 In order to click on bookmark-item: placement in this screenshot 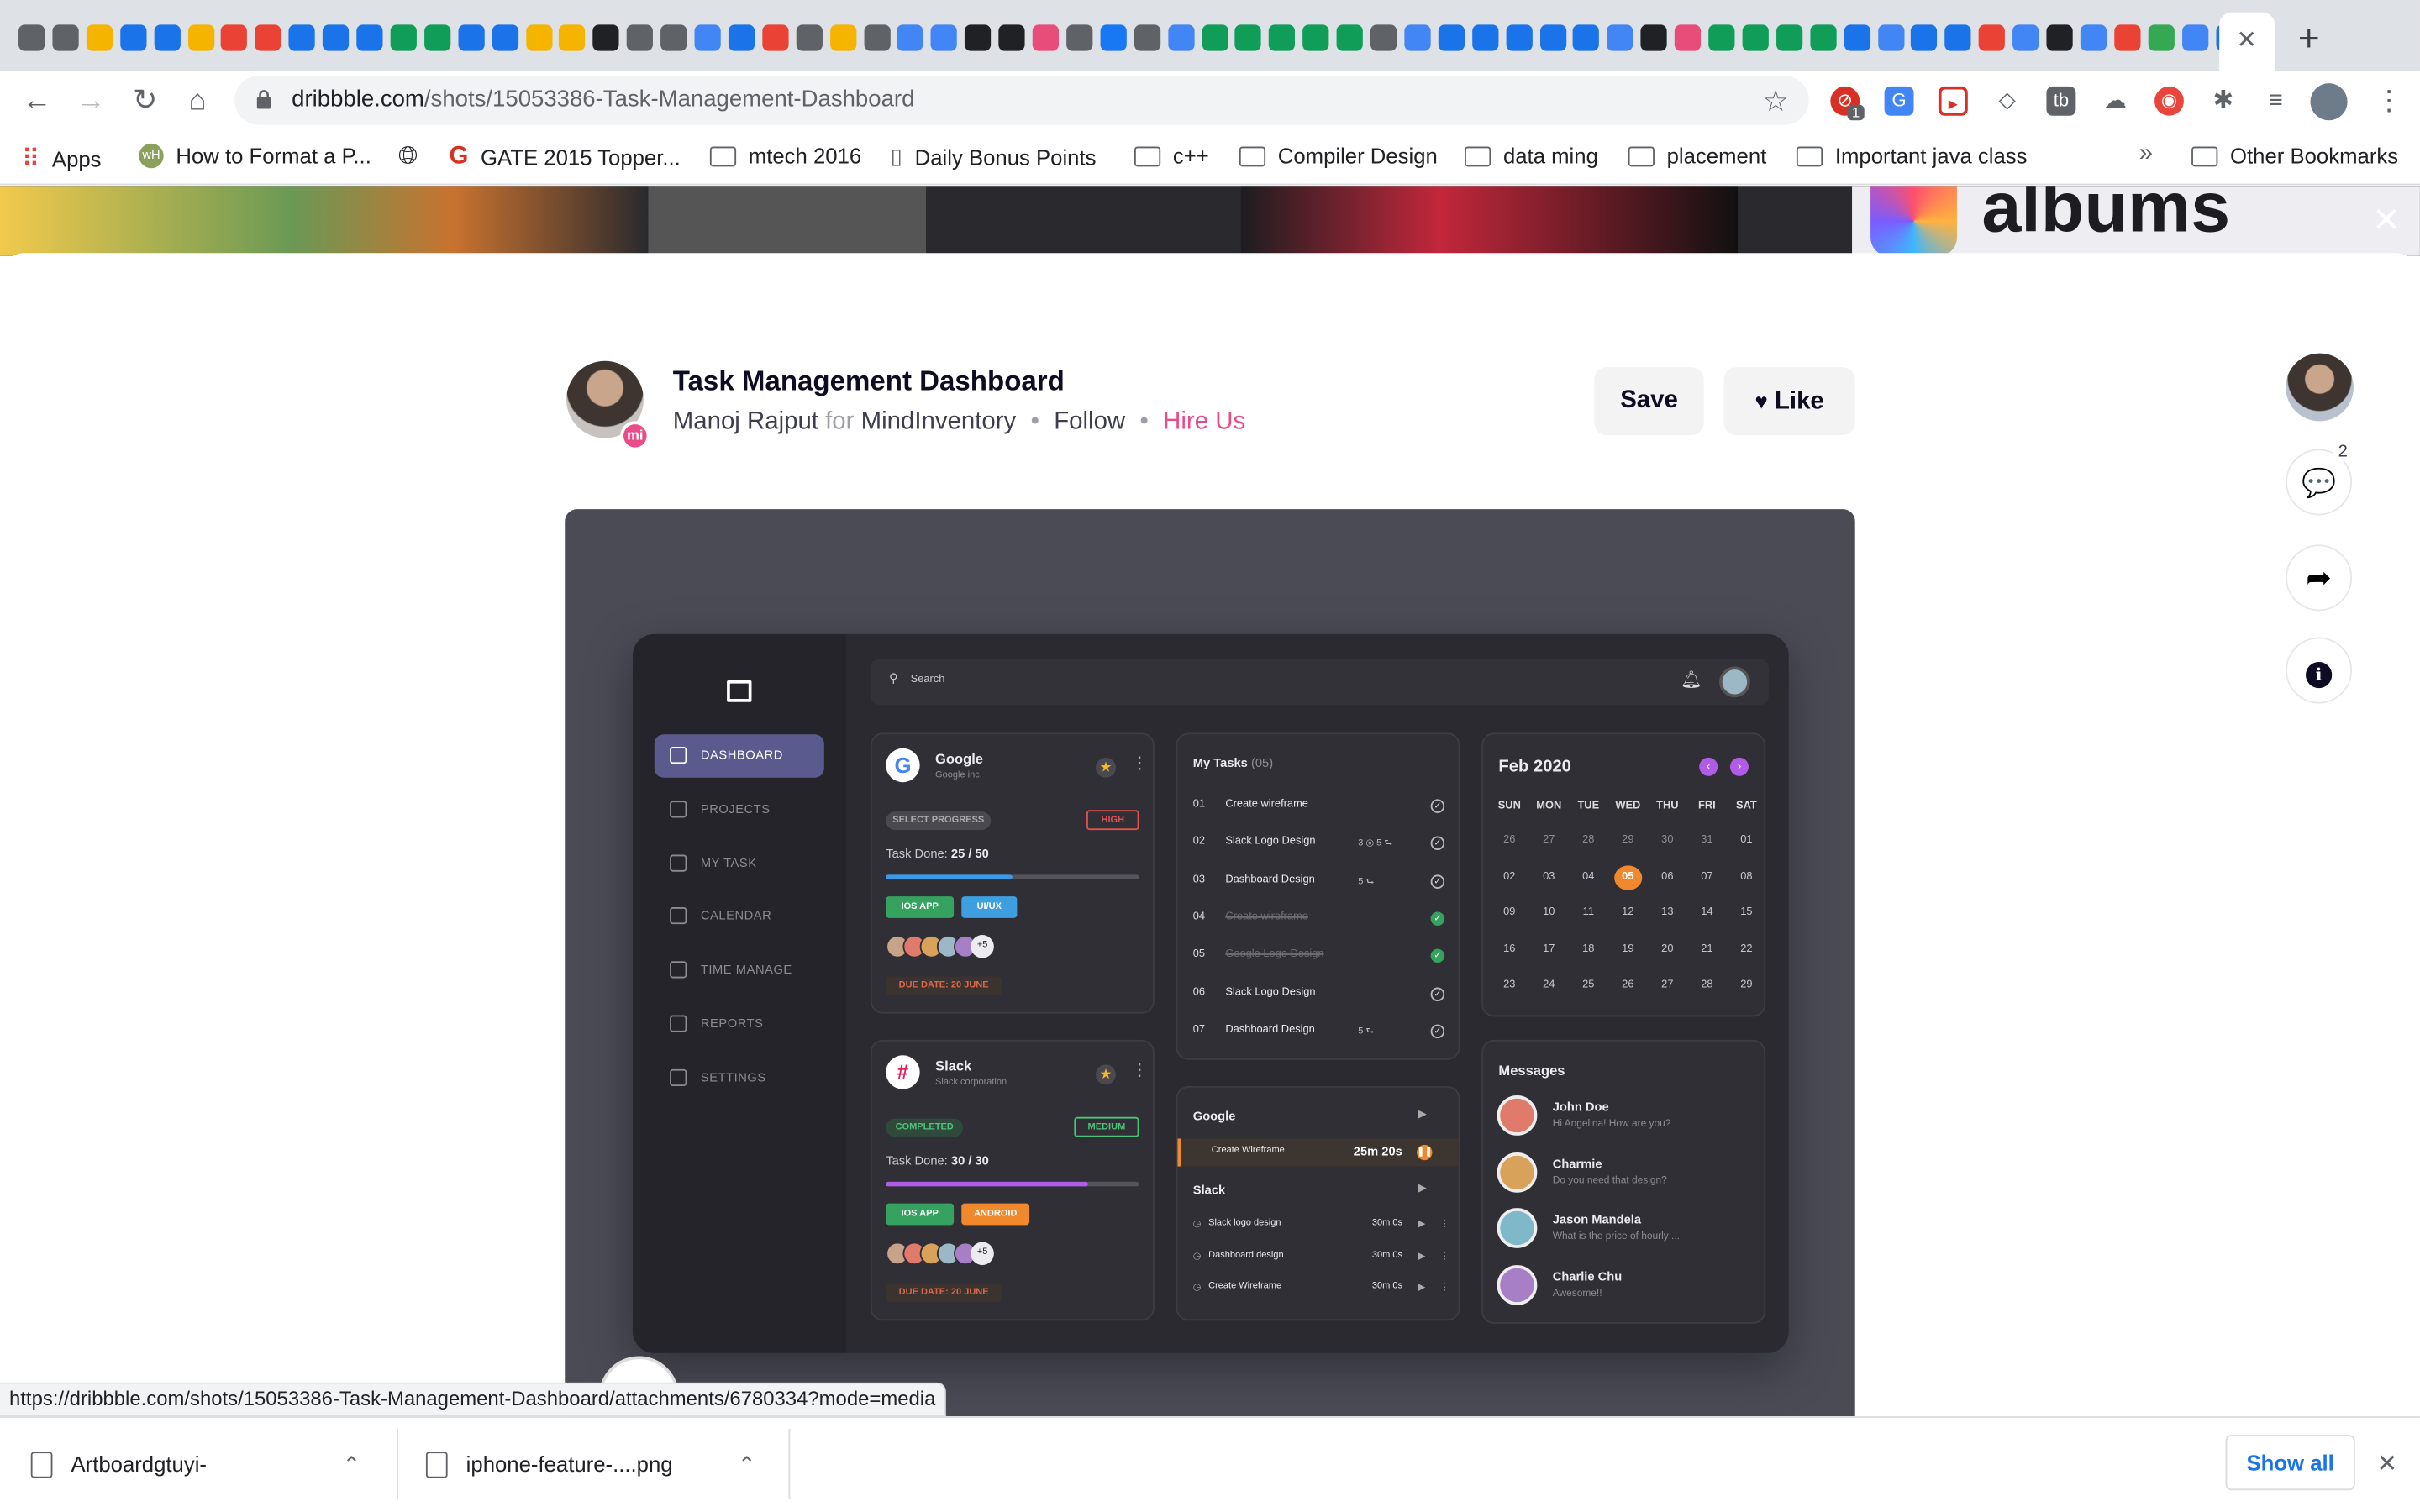, I will do `click(1697, 156)`.